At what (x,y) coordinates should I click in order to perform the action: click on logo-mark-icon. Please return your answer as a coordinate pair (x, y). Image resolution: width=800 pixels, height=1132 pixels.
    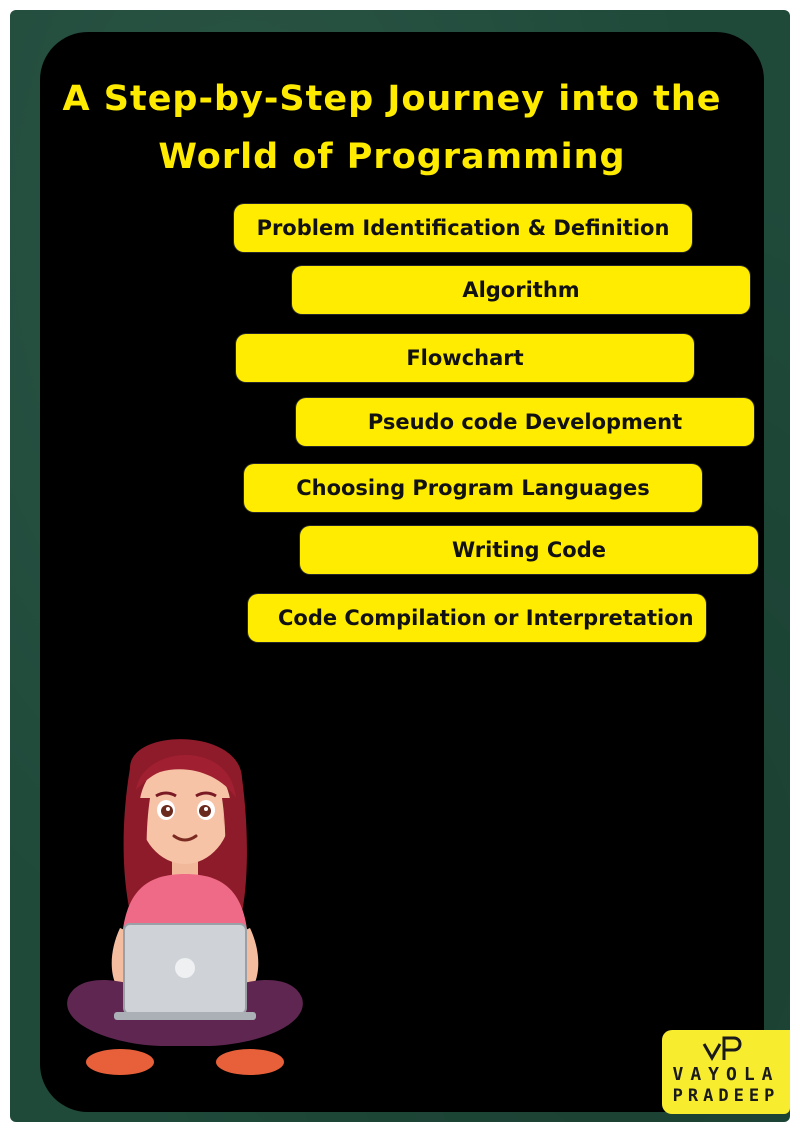
    Looking at the image, I should click on (722, 1049).